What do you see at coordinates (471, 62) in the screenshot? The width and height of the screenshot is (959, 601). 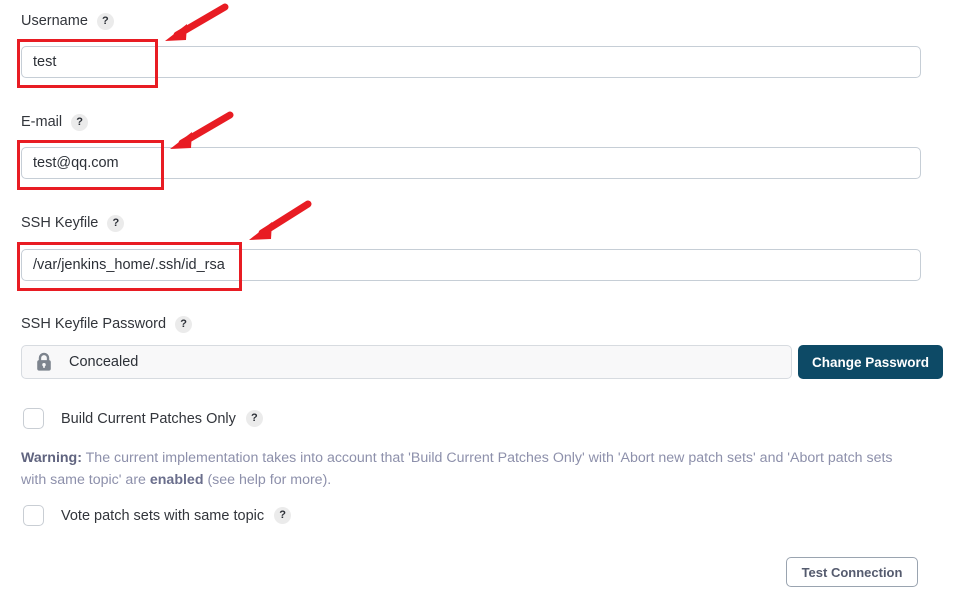 I see `username-input` at bounding box center [471, 62].